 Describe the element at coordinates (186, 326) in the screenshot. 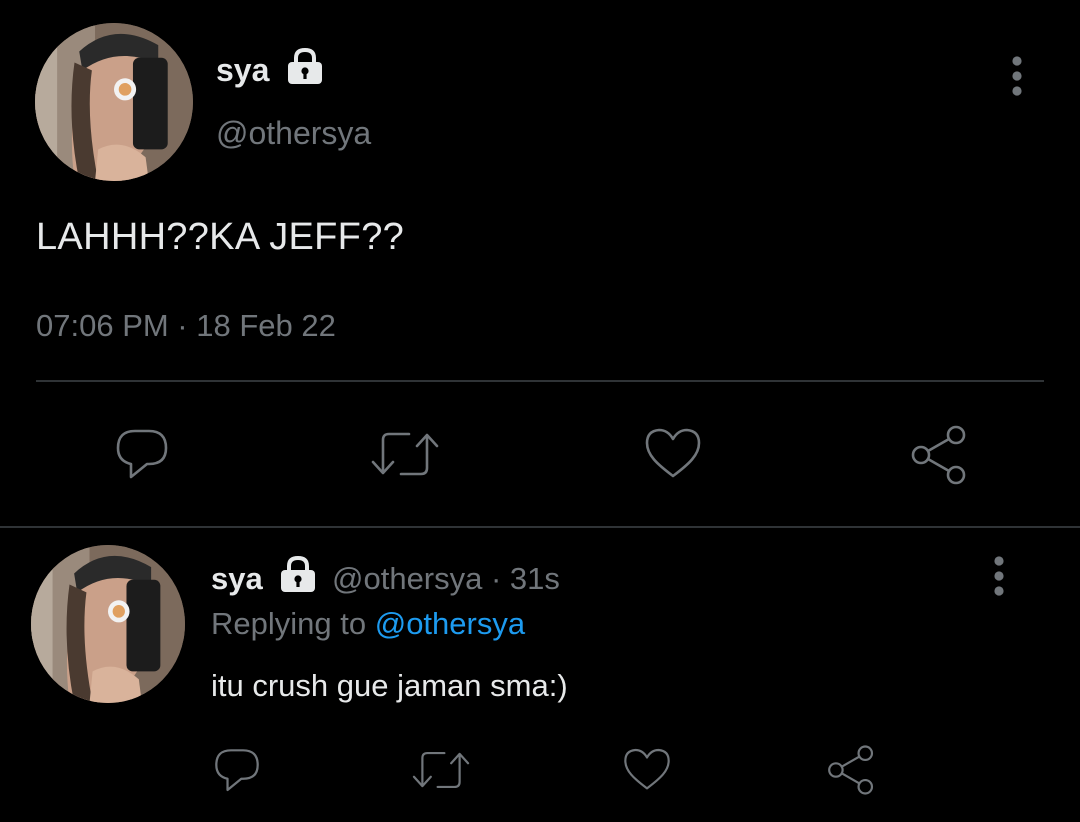

I see `tweet-timestamp: 07:06 PM · 18 Feb 22` at that location.